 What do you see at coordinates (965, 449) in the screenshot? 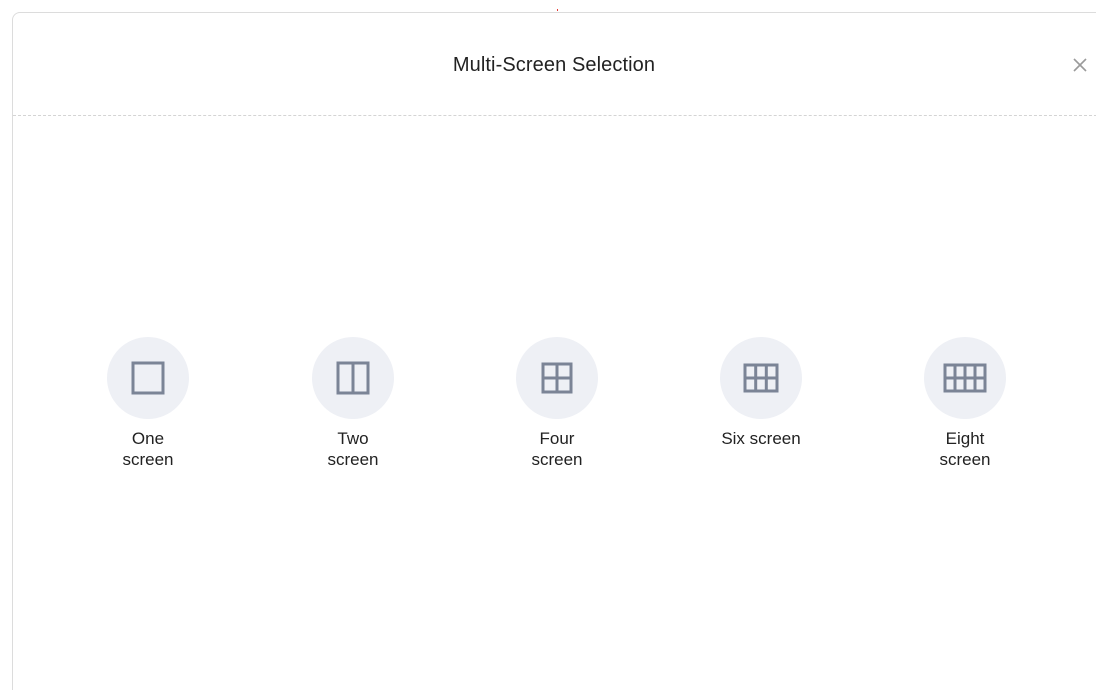
I see `eight-screen-label: Eight screen` at bounding box center [965, 449].